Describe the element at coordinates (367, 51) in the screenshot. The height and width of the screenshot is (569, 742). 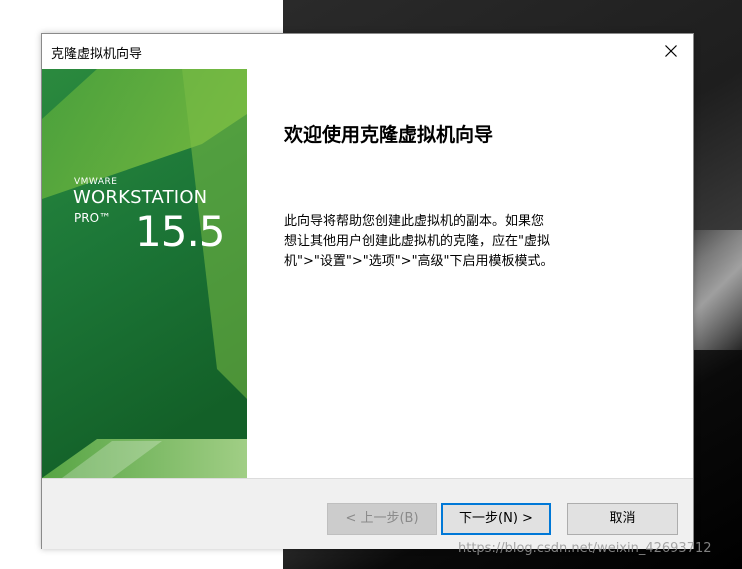
I see `title-bar: 克隆虚拟机向导` at that location.